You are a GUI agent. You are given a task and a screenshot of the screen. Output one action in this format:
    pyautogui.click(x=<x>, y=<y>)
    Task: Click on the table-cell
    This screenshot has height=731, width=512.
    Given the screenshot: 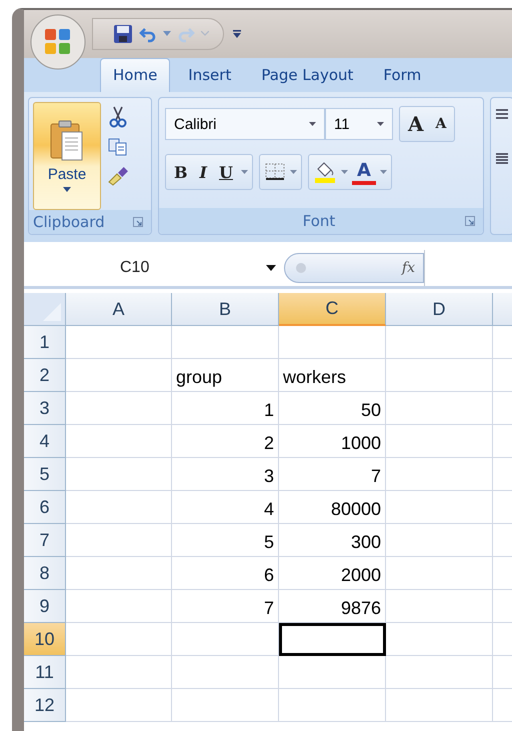 What is the action you would take?
    pyautogui.click(x=332, y=639)
    